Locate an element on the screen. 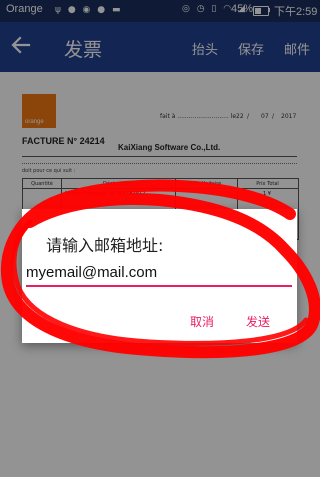 The width and height of the screenshot is (320, 477). email-input is located at coordinates (159, 273).